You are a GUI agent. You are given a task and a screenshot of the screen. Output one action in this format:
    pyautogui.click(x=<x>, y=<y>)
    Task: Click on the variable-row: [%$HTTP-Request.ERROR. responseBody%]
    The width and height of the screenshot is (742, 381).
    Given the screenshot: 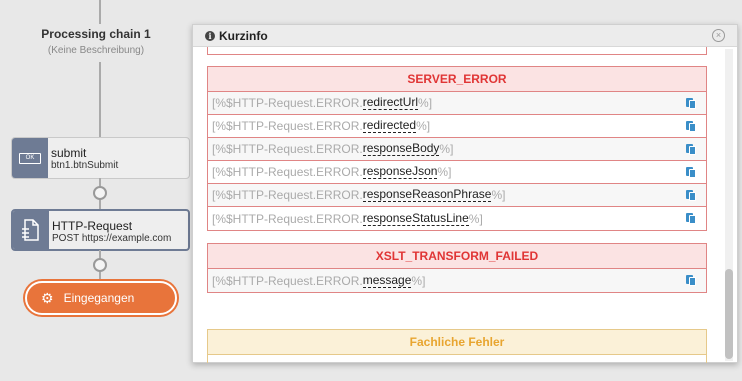 What is the action you would take?
    pyautogui.click(x=457, y=149)
    